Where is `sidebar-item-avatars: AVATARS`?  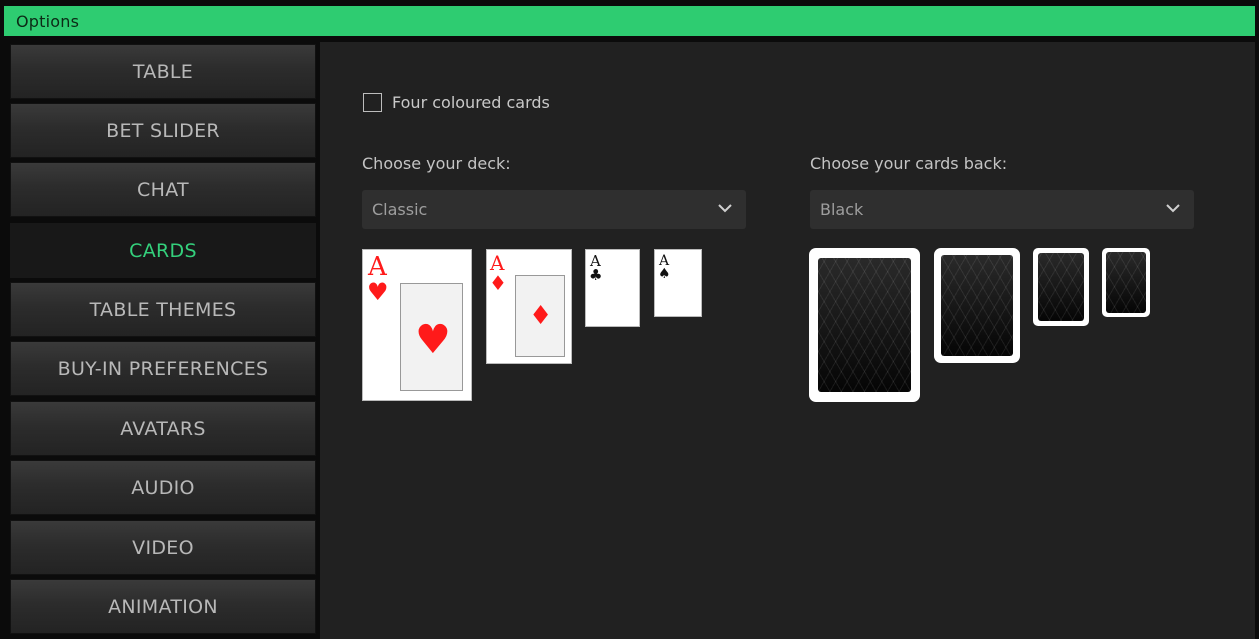 sidebar-item-avatars: AVATARS is located at coordinates (163, 428).